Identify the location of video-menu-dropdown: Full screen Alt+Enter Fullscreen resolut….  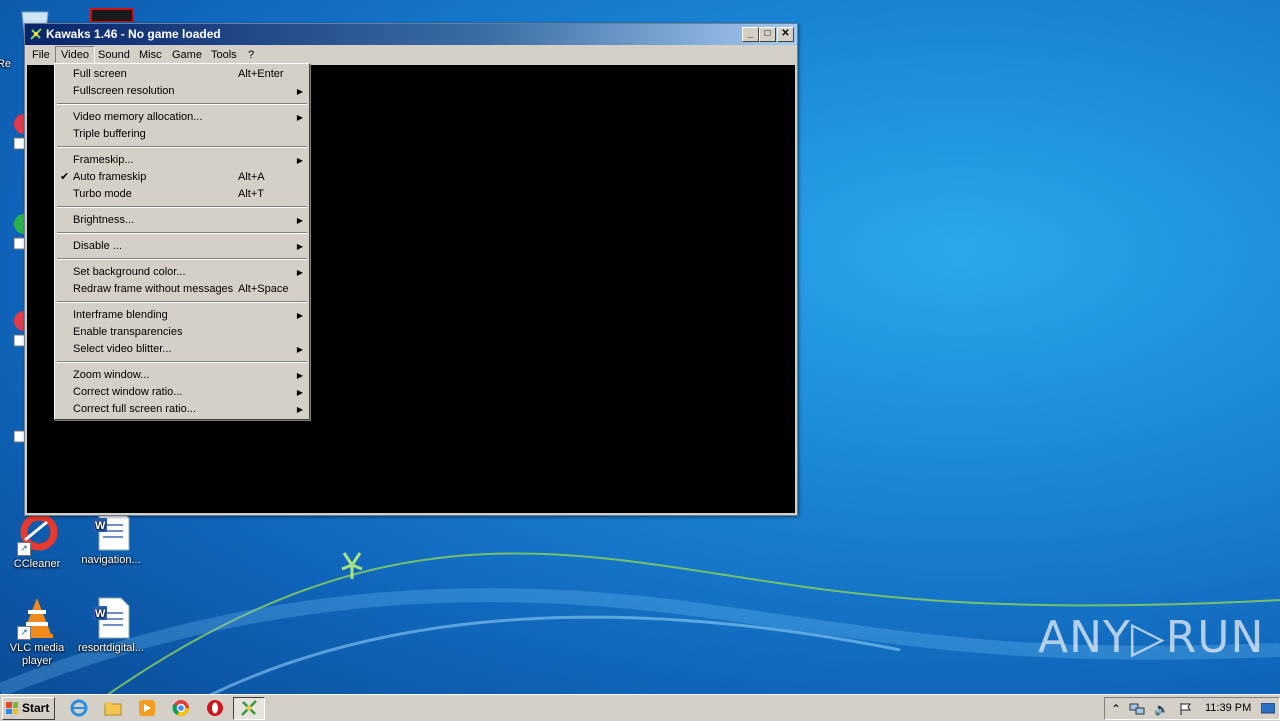
(182, 241).